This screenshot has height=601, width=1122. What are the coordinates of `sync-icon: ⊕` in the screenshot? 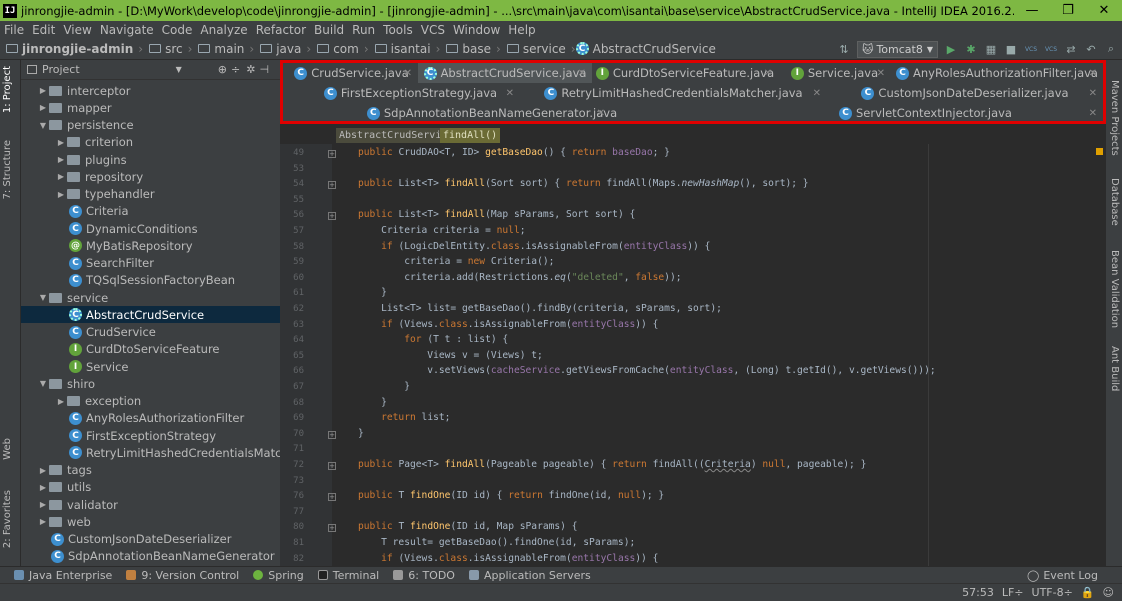 It's located at (222, 69).